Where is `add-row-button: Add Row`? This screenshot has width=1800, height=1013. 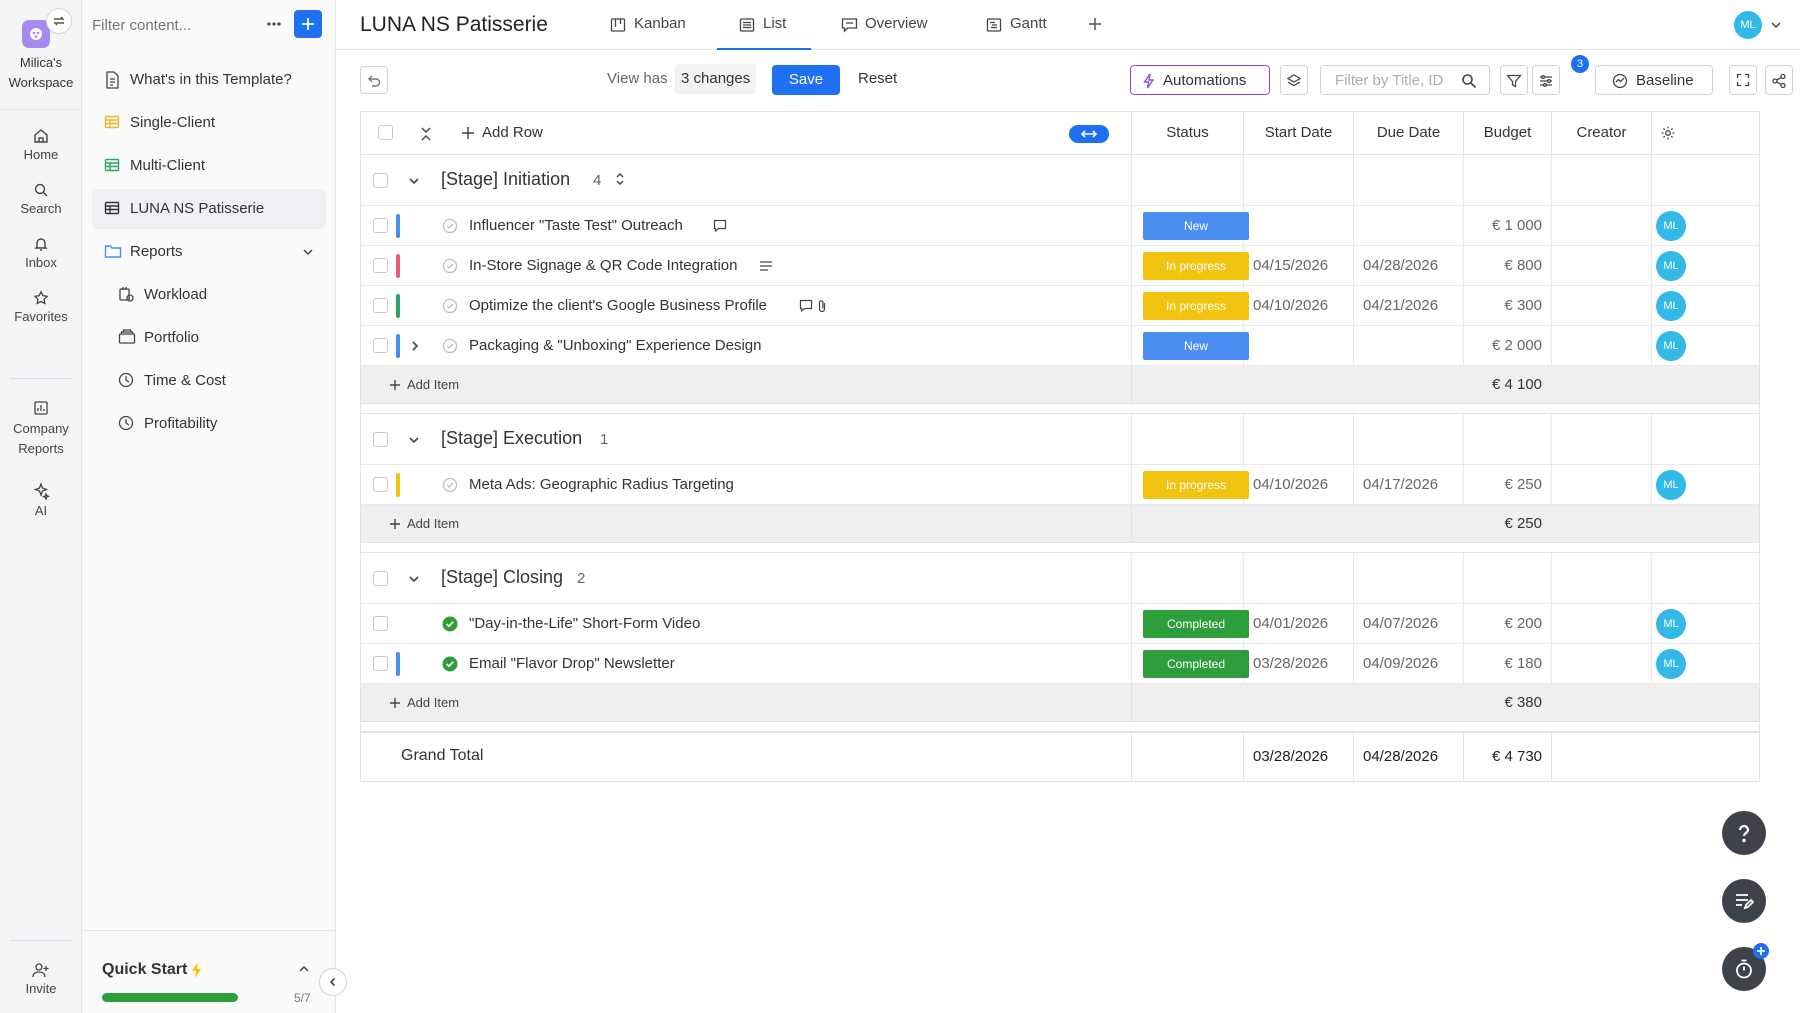
add-row-button: Add Row is located at coordinates (512, 132).